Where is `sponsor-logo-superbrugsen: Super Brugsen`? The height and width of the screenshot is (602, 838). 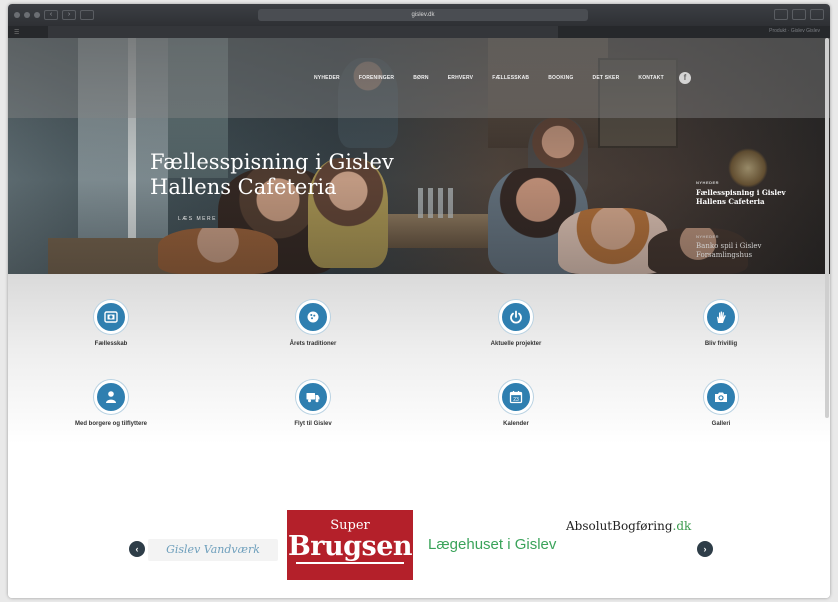
sponsor-logo-superbrugsen: Super Brugsen is located at coordinates (350, 545).